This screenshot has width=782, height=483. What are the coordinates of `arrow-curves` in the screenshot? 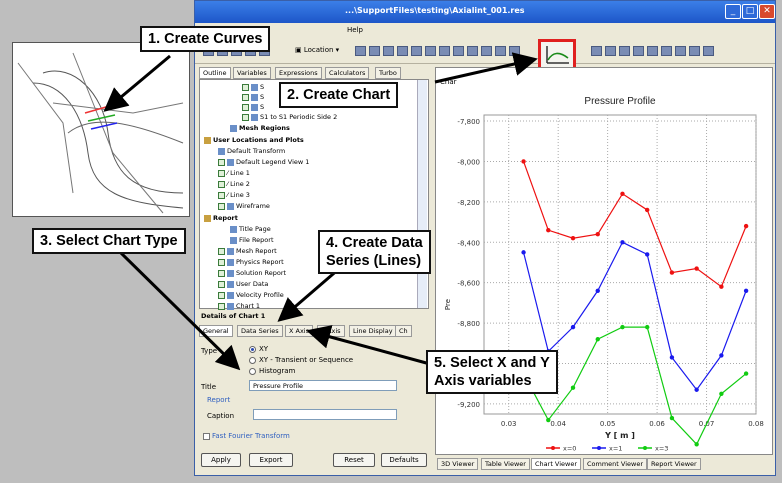 It's located at (137, 83).